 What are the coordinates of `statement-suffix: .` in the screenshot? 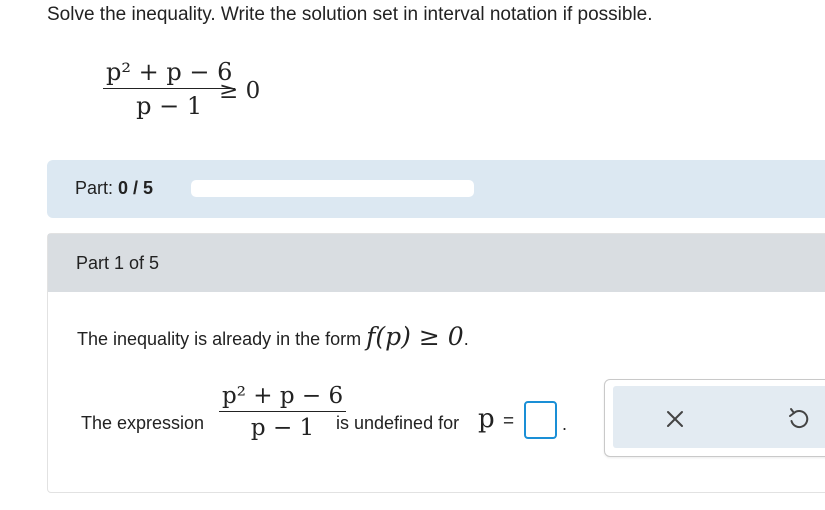 It's located at (466, 339).